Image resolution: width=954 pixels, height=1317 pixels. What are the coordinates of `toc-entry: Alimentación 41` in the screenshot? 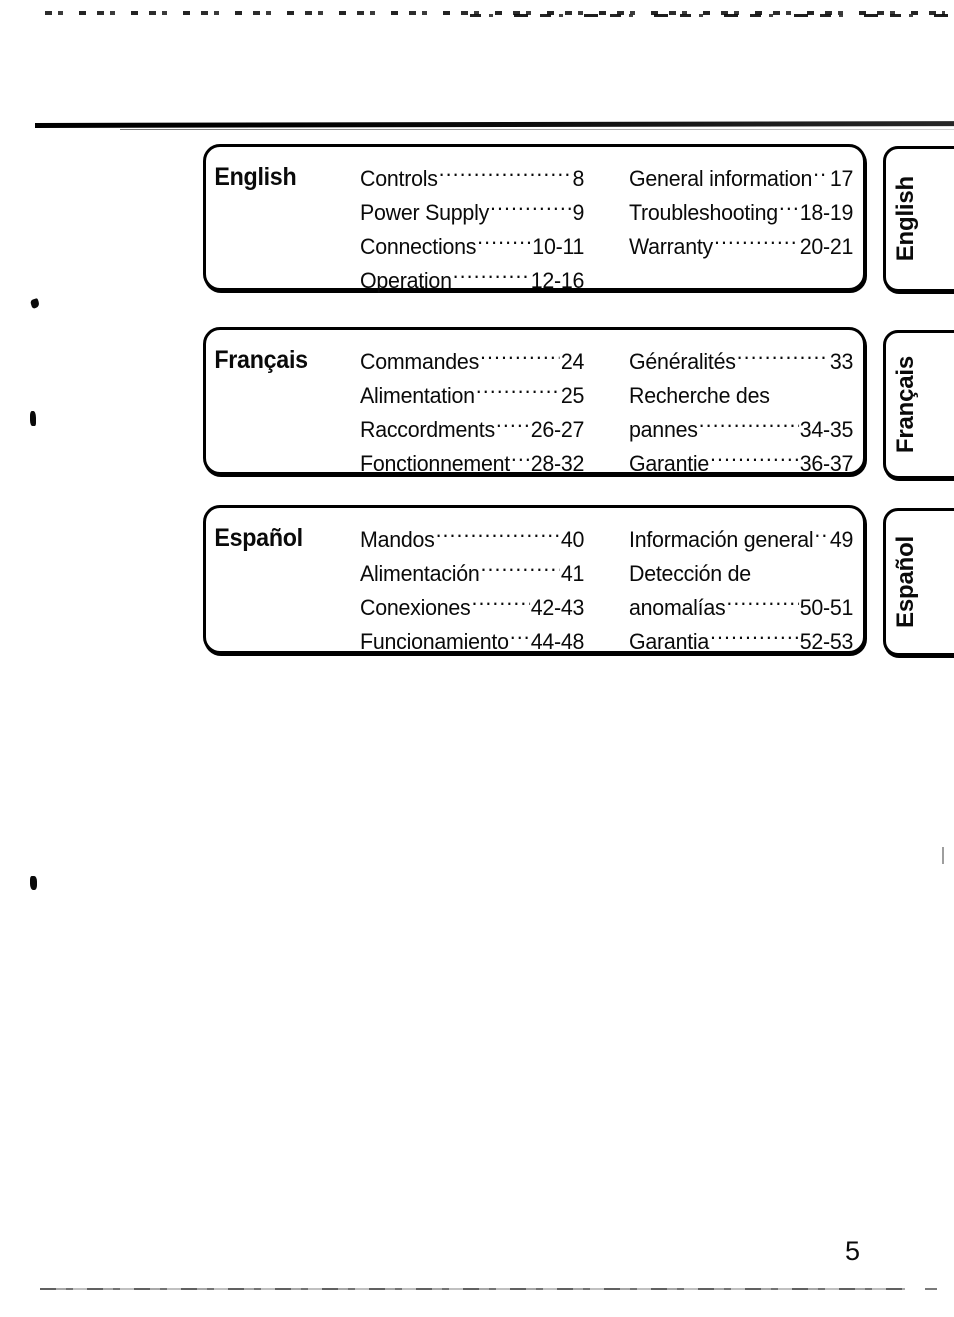 It's located at (472, 574).